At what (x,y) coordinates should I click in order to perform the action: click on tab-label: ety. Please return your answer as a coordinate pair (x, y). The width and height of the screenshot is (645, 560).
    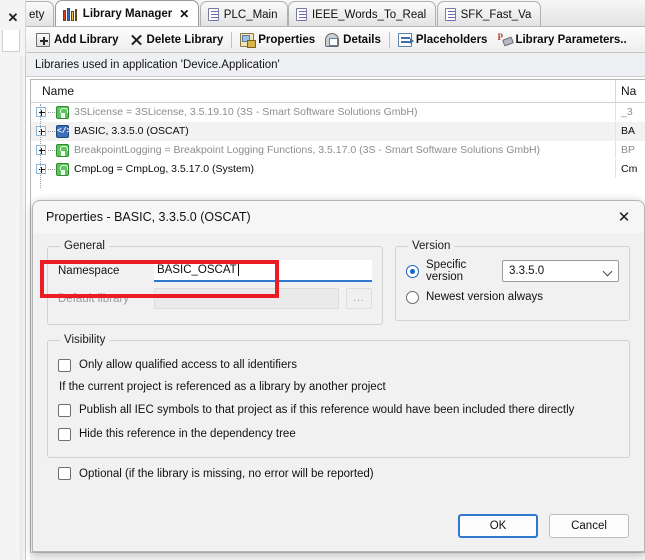
    Looking at the image, I should click on (37, 14).